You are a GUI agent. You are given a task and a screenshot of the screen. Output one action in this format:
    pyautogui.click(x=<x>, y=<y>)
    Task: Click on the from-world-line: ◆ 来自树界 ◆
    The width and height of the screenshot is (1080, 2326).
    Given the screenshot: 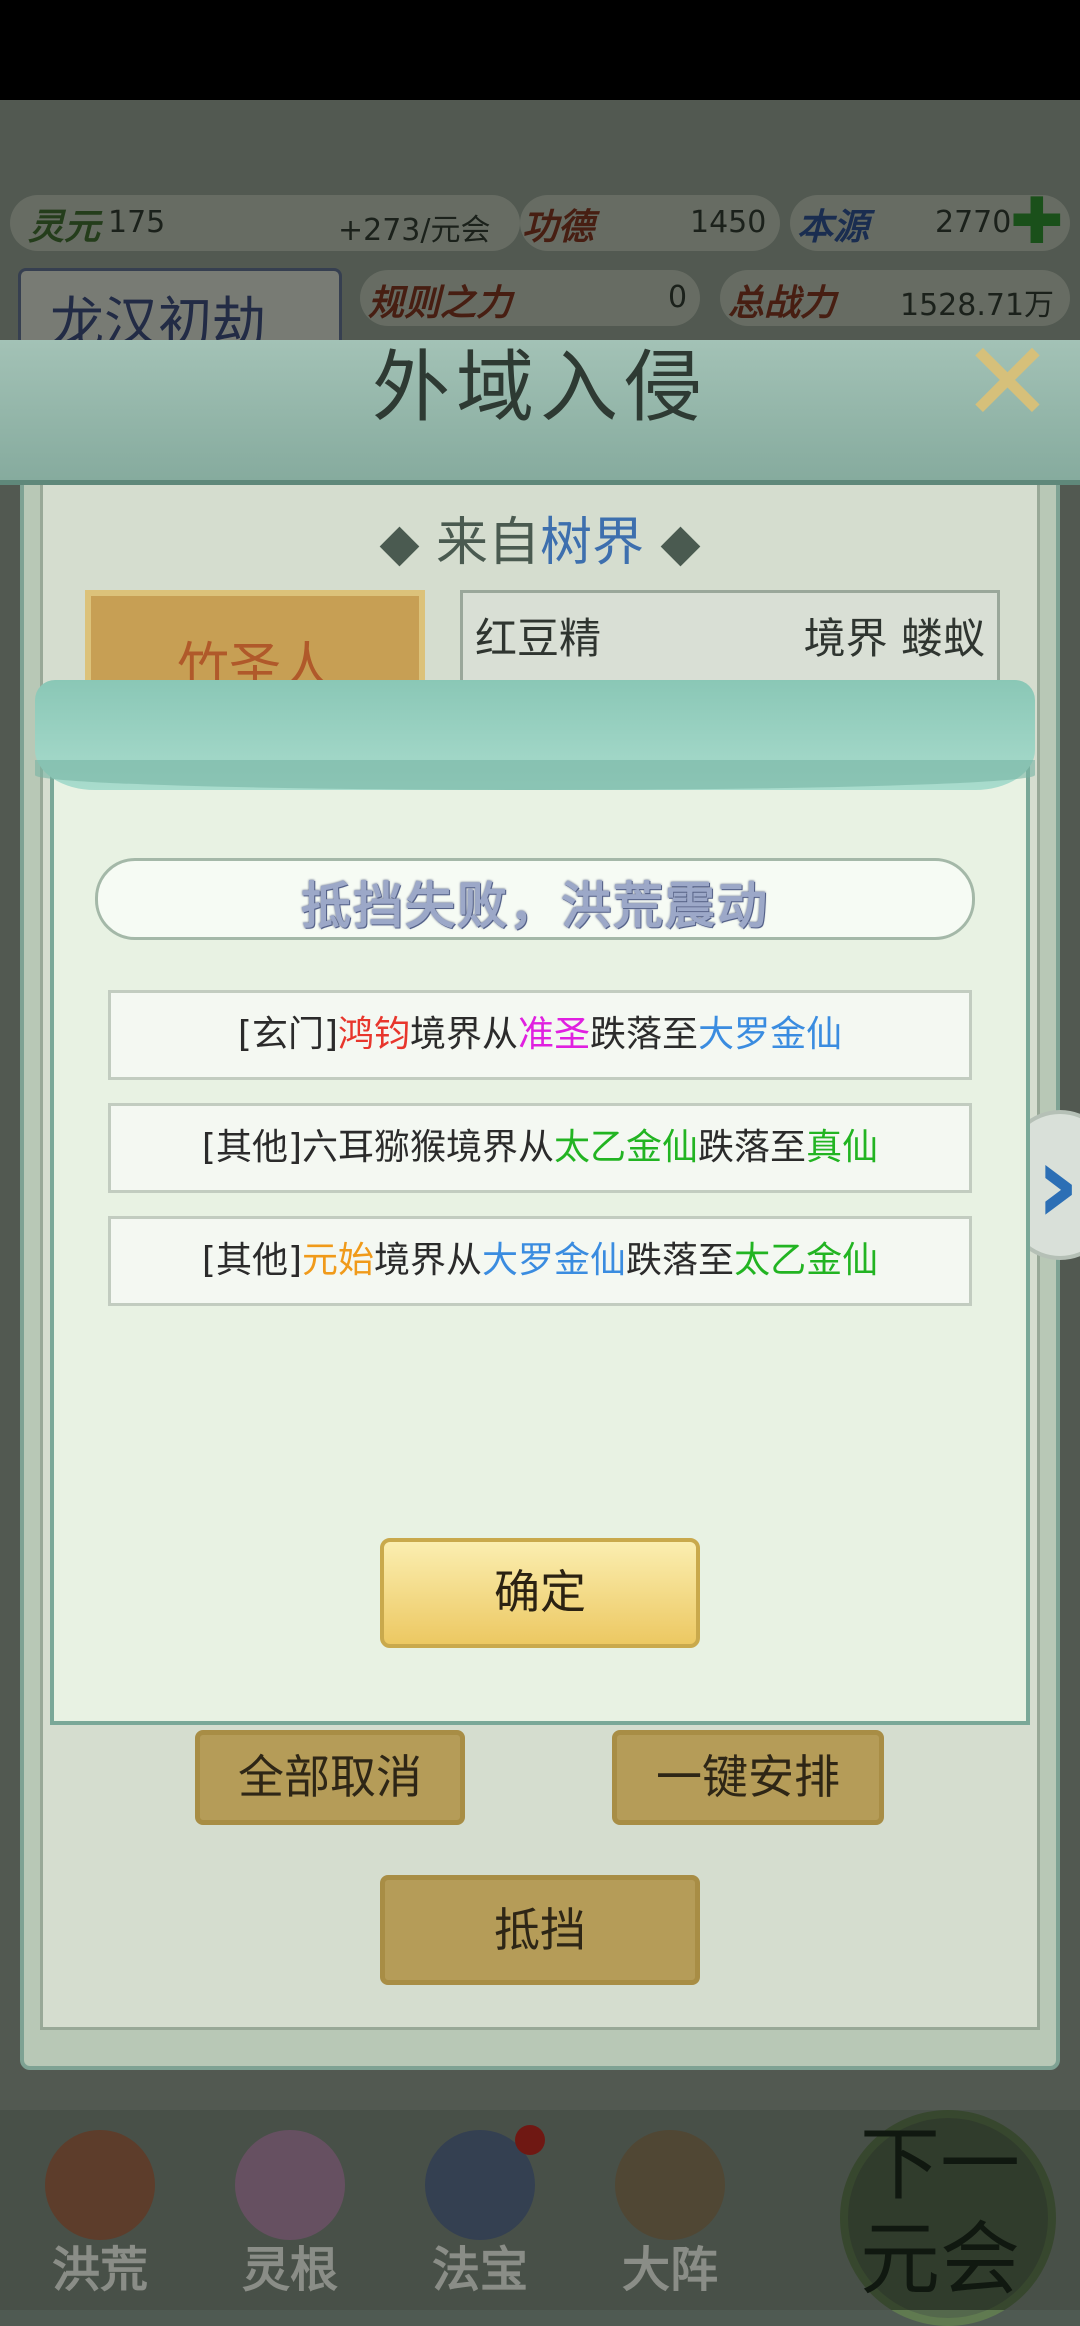 What is the action you would take?
    pyautogui.click(x=540, y=537)
    